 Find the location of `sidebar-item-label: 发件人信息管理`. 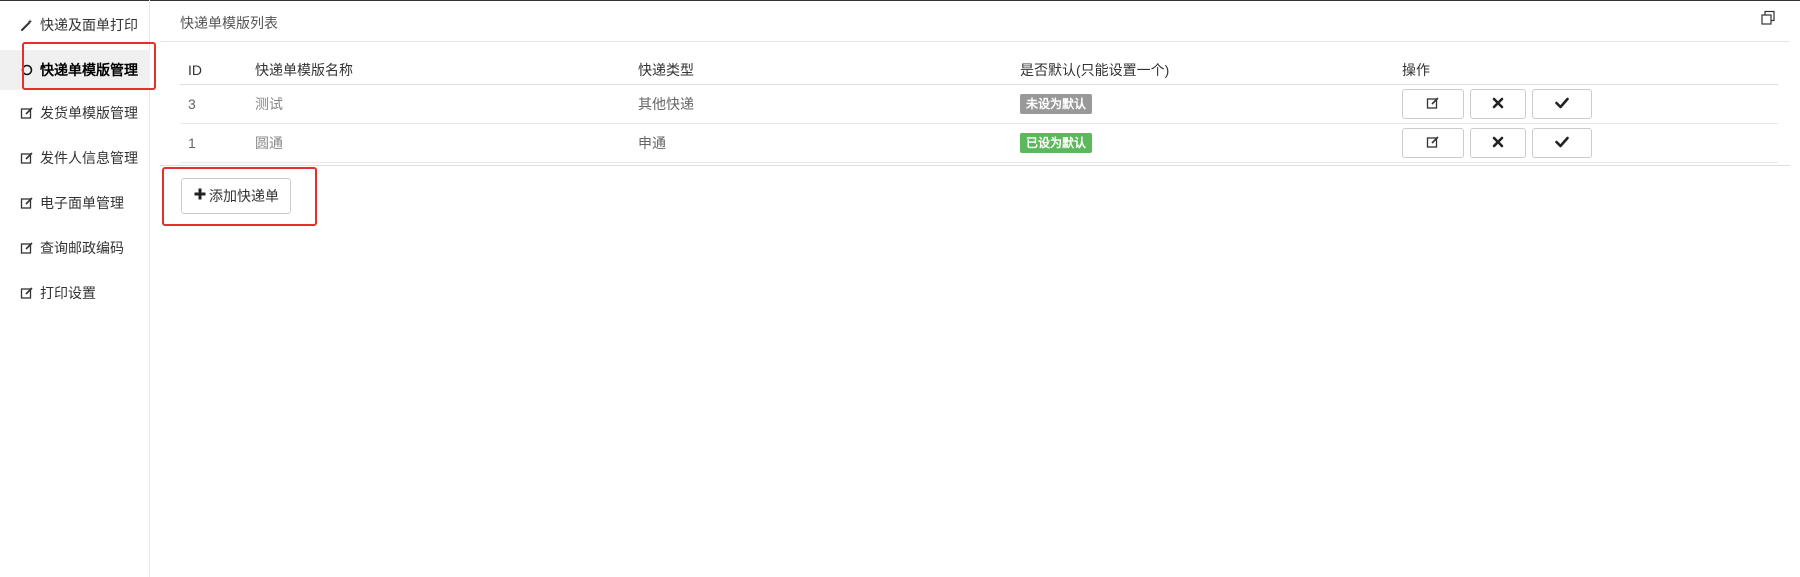

sidebar-item-label: 发件人信息管理 is located at coordinates (89, 158).